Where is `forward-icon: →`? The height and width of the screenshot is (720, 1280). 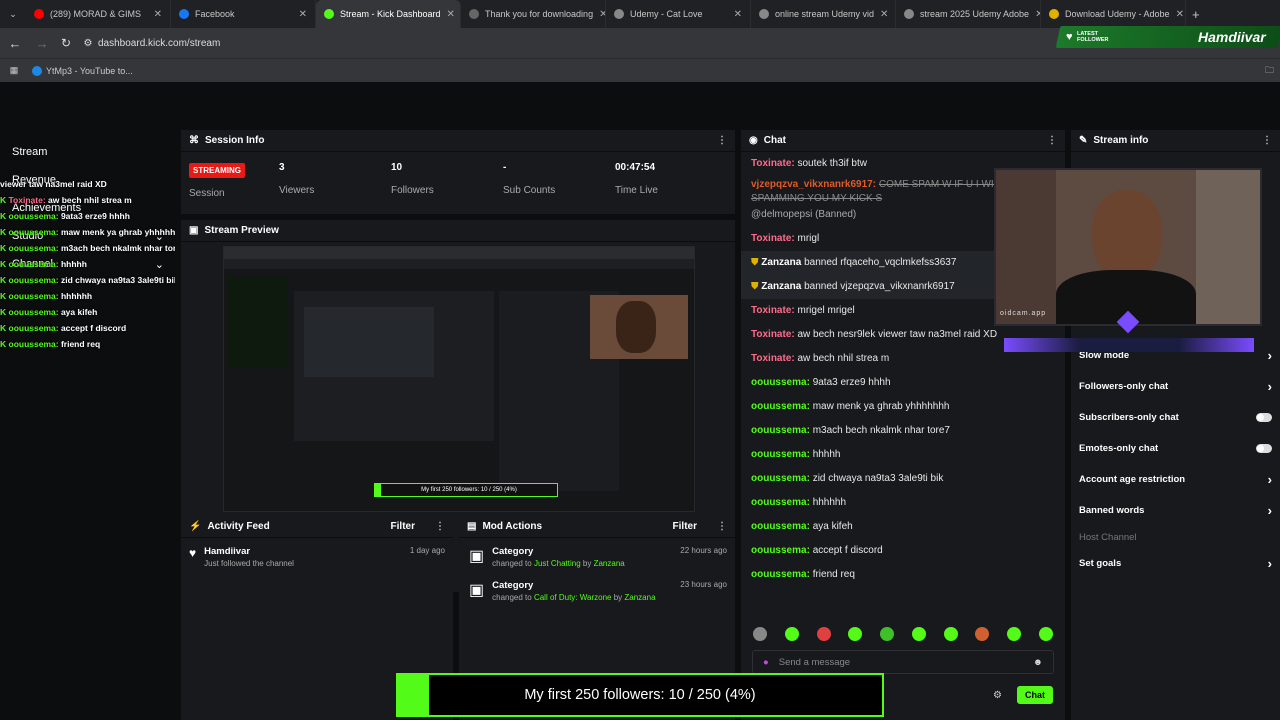
forward-icon: → is located at coordinates (42, 43).